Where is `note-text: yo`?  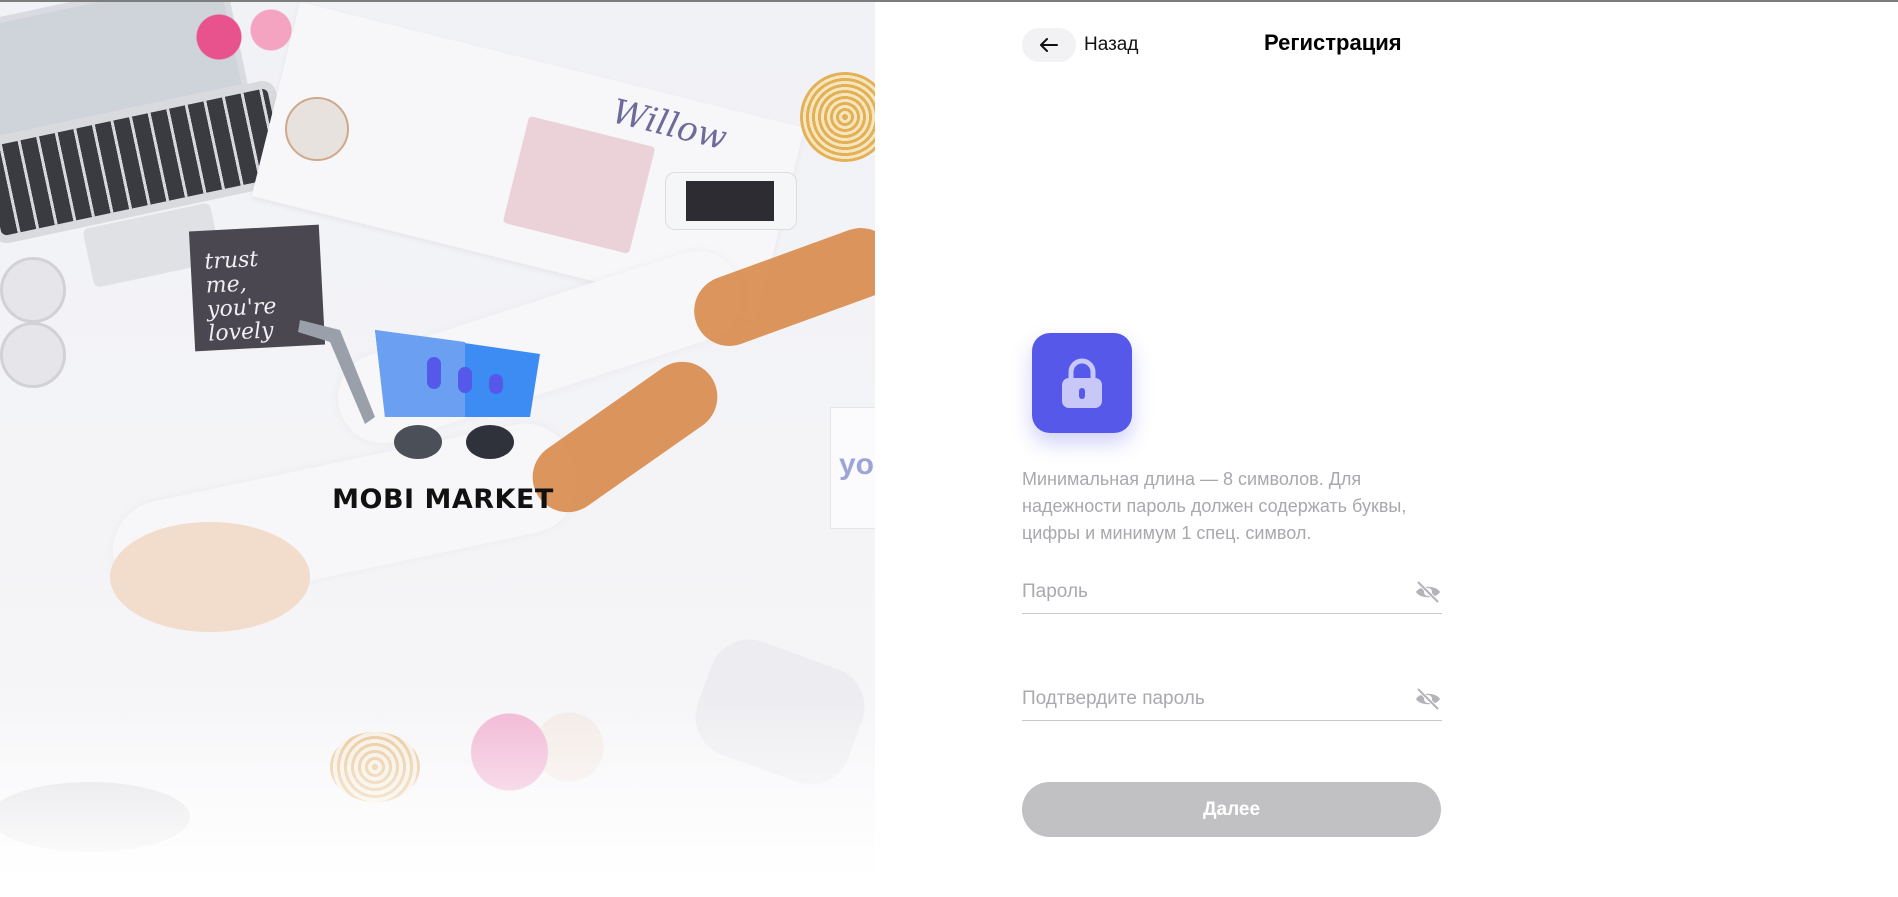 note-text: yo is located at coordinates (857, 464).